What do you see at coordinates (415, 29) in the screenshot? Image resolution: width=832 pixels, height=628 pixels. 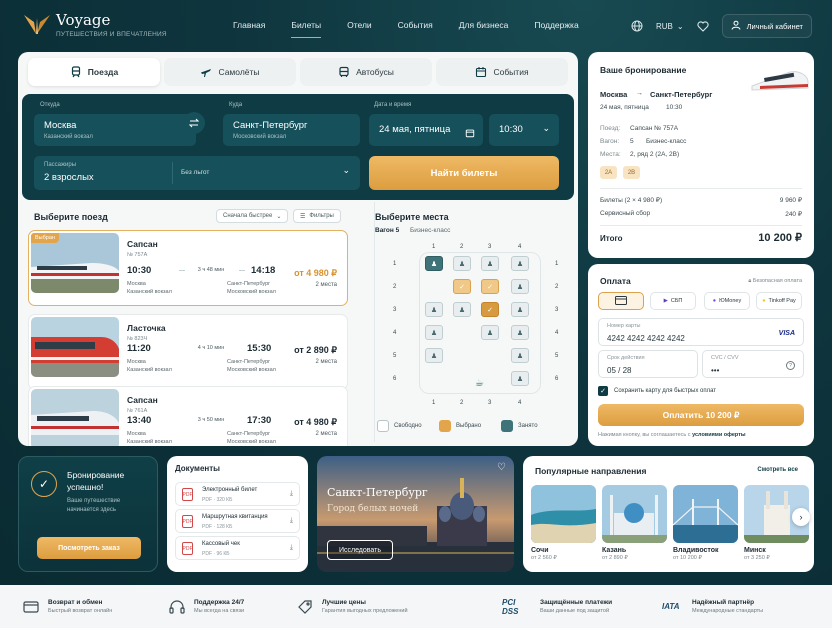 I see `nav-events: События` at bounding box center [415, 29].